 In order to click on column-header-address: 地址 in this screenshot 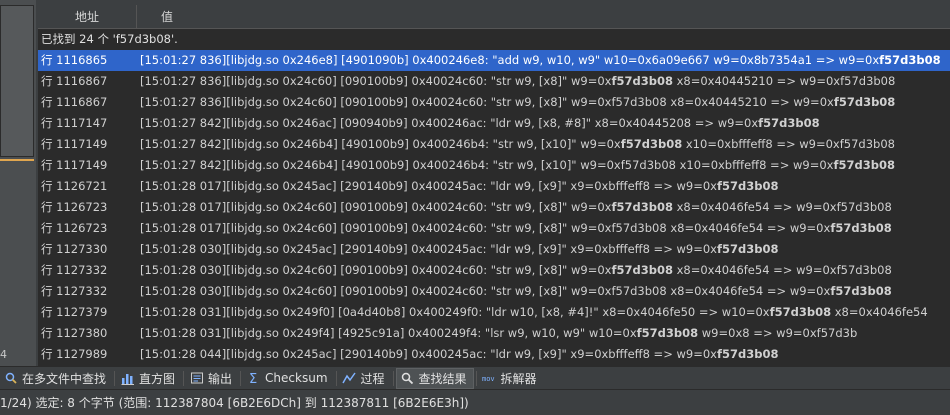, I will do `click(87, 16)`.